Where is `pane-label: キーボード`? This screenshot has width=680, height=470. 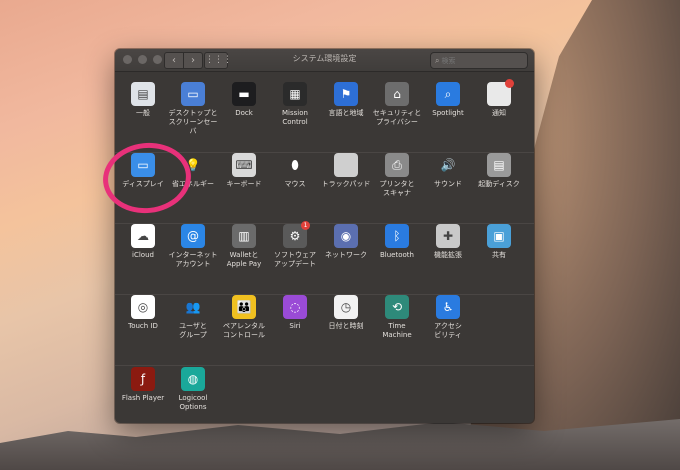 pane-label: キーボード is located at coordinates (244, 184).